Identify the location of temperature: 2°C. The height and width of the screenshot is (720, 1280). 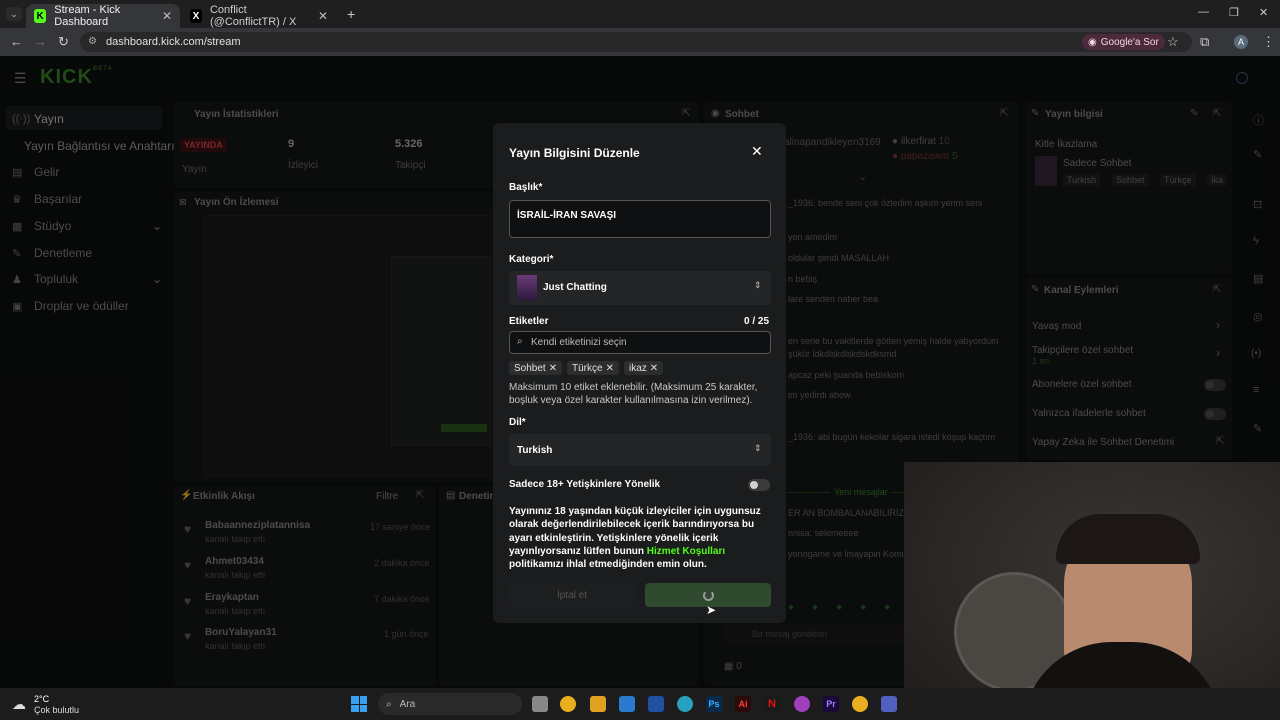
(42, 699).